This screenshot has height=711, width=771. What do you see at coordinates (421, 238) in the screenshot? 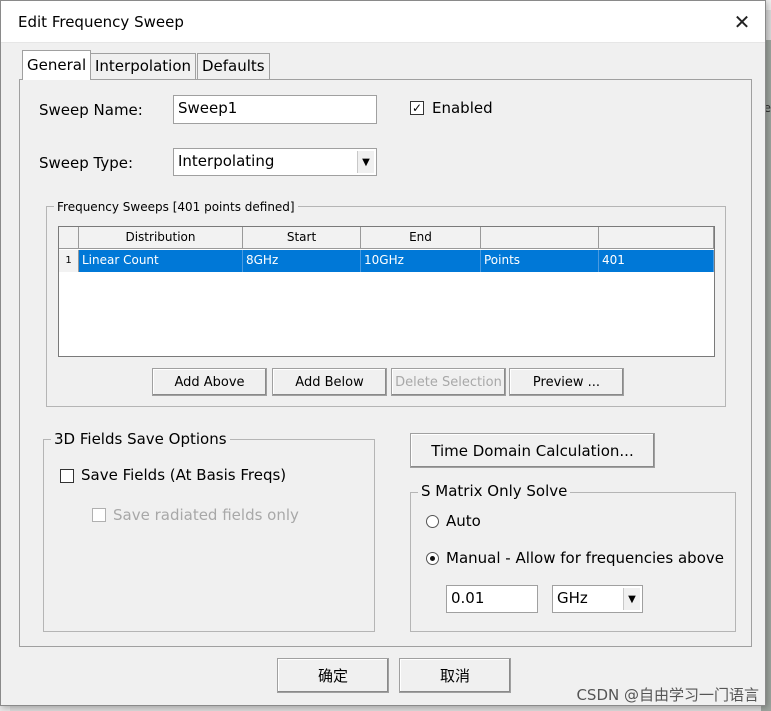
I see `column-header: End` at bounding box center [421, 238].